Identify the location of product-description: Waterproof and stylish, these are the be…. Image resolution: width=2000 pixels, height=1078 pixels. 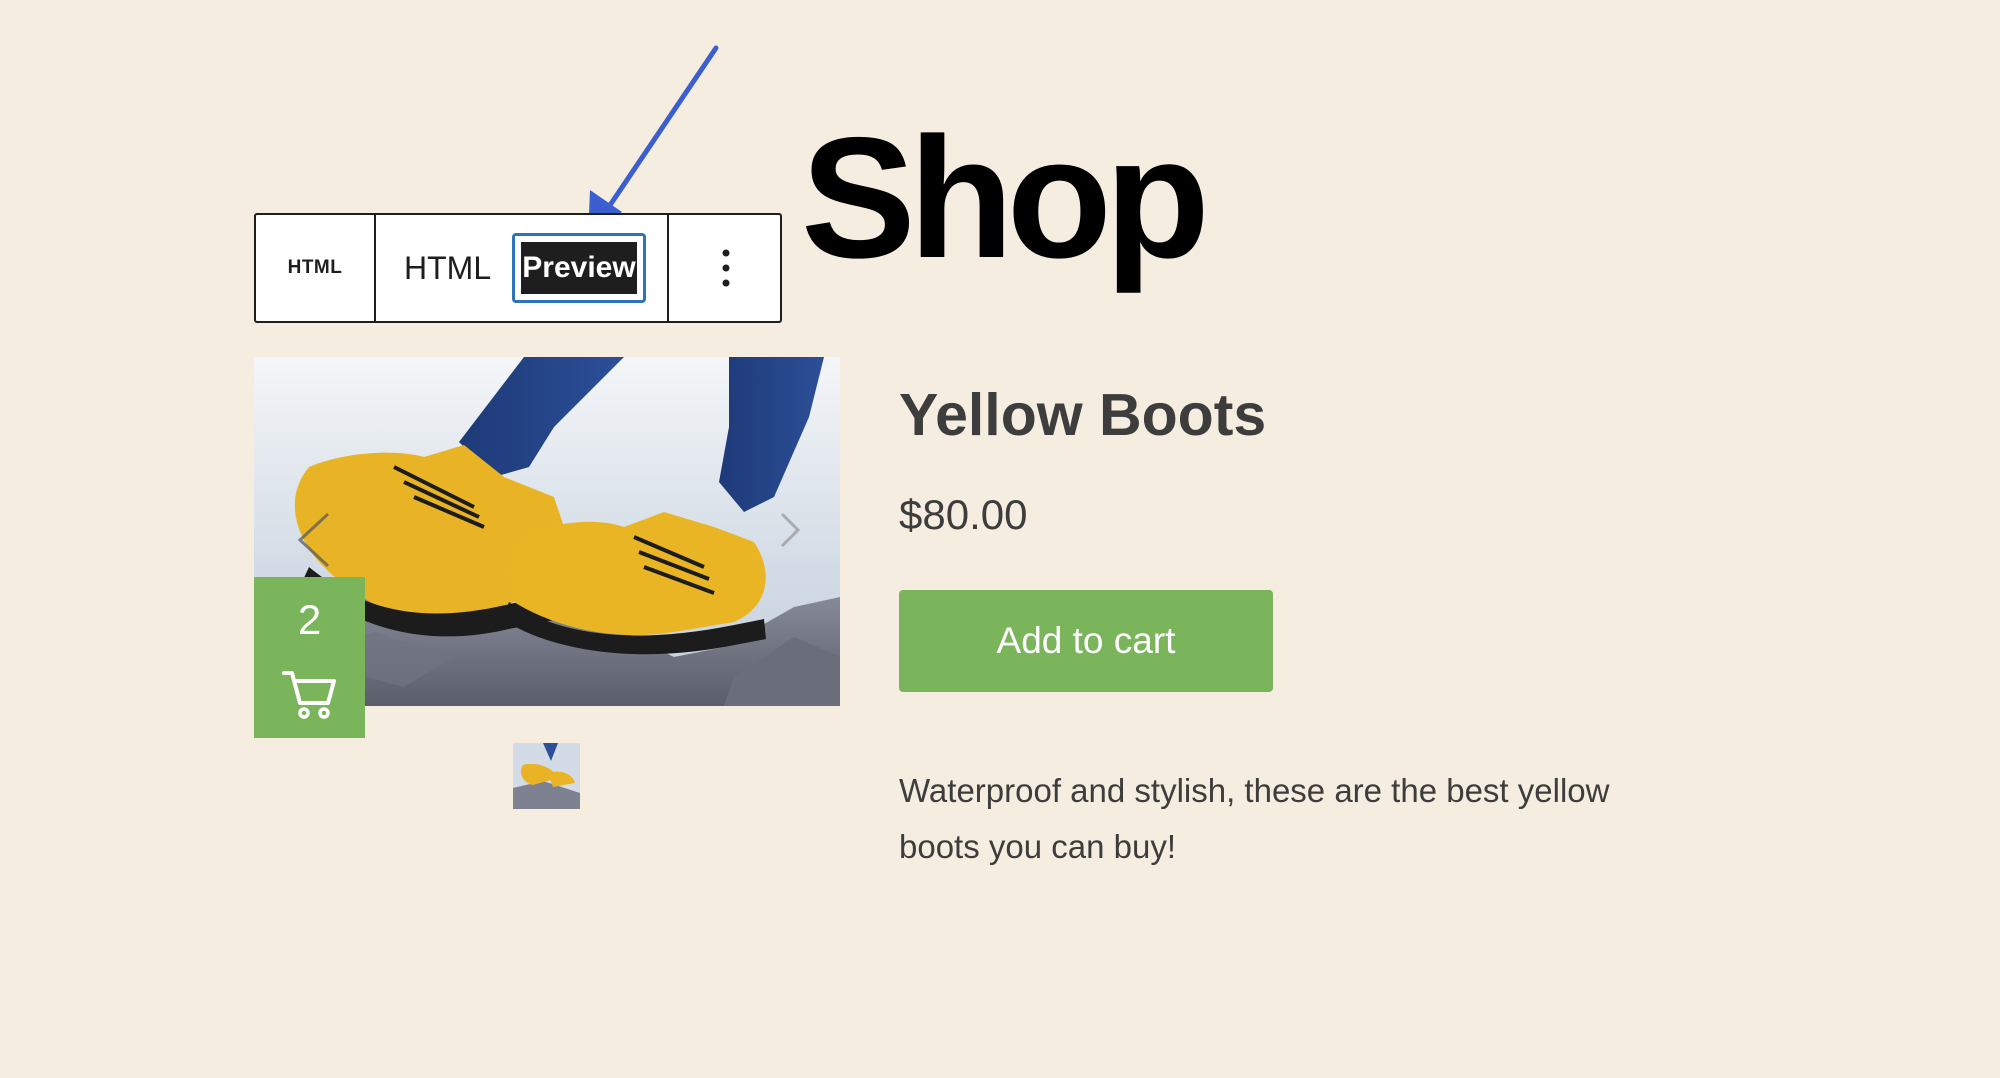
(1254, 818).